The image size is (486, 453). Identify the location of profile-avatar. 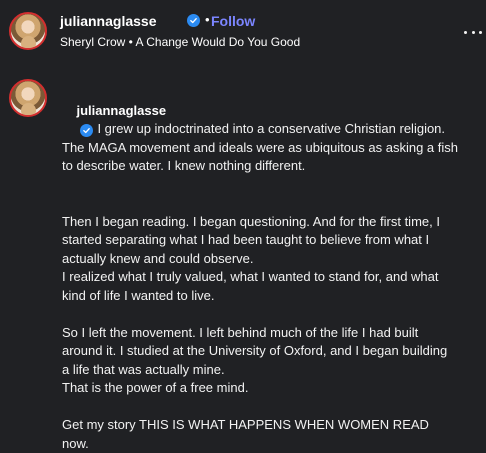
(28, 31).